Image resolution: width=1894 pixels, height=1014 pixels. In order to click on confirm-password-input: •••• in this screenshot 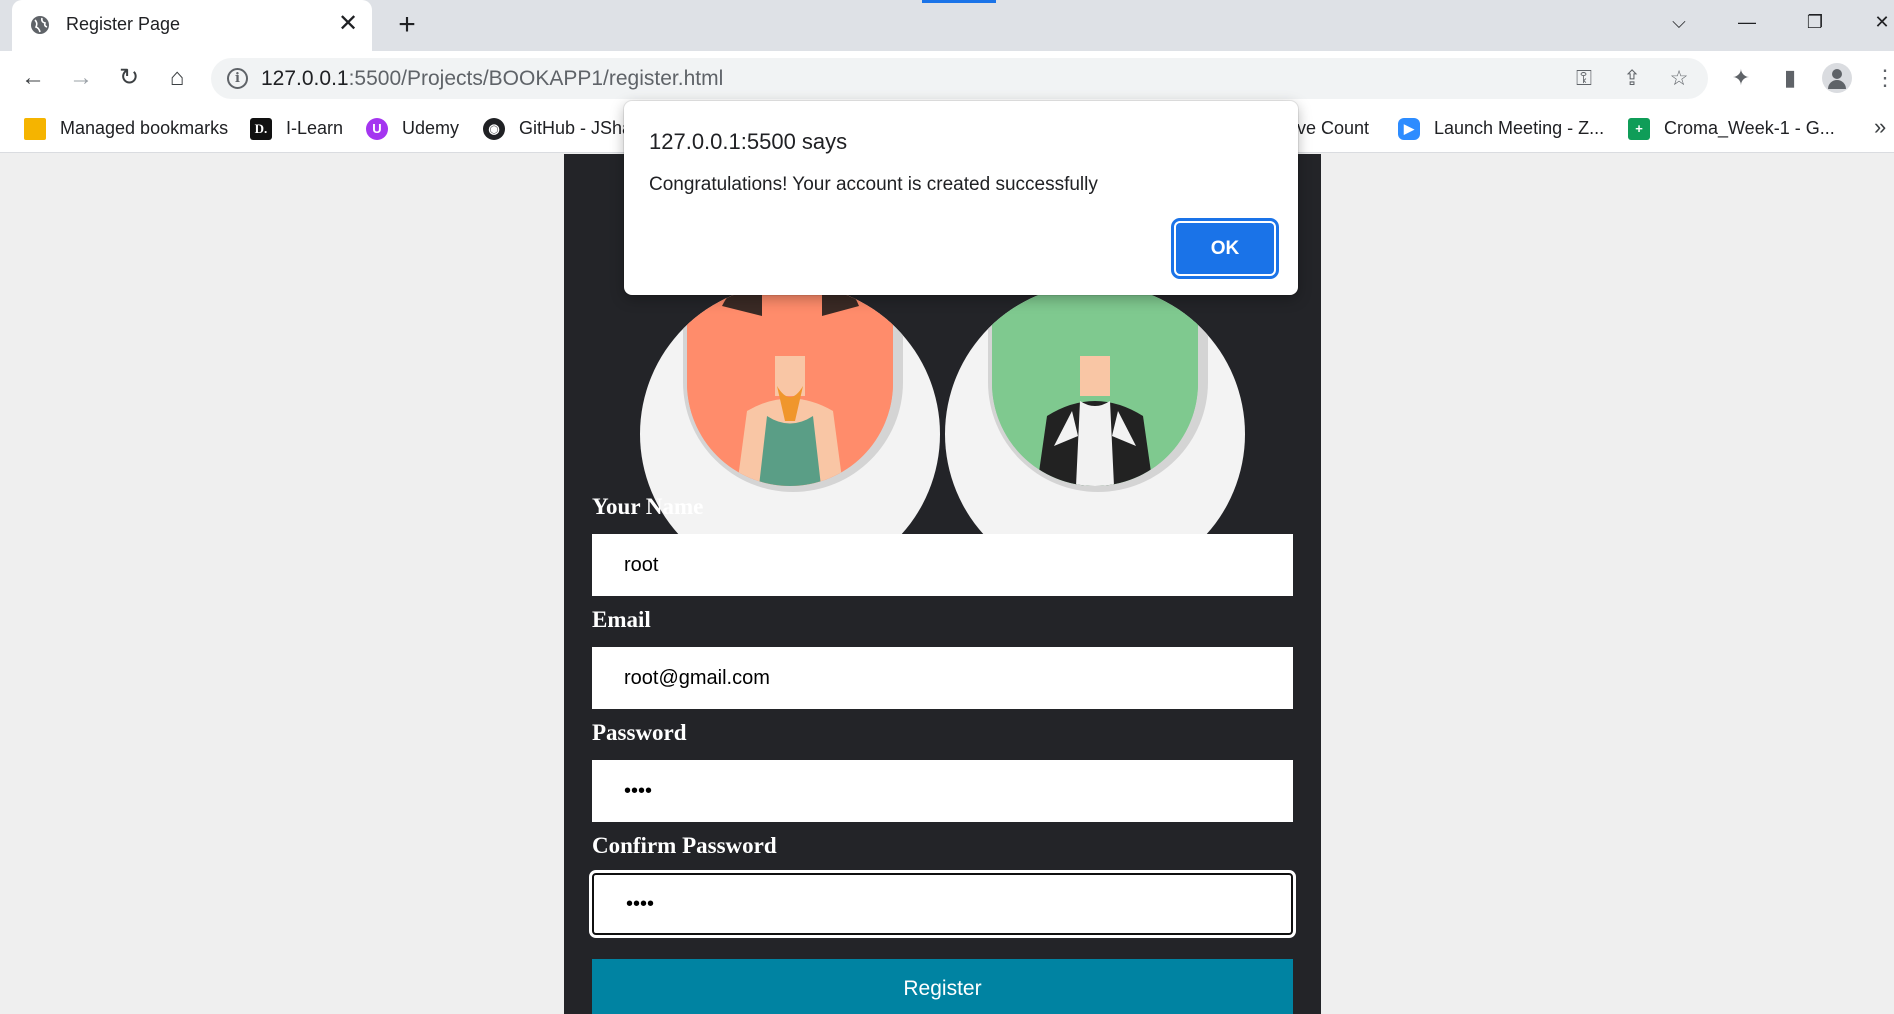, I will do `click(942, 904)`.